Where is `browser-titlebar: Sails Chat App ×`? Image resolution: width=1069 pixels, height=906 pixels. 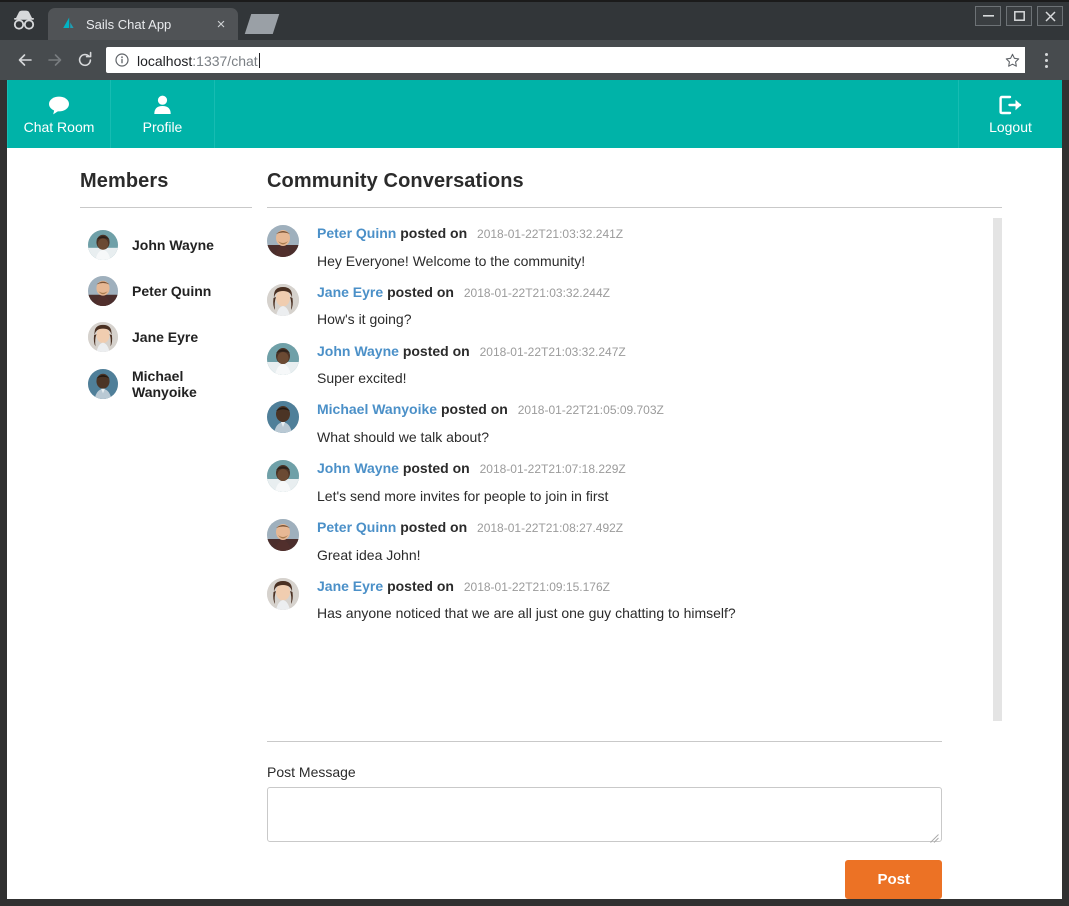
browser-titlebar: Sails Chat App × is located at coordinates (534, 20).